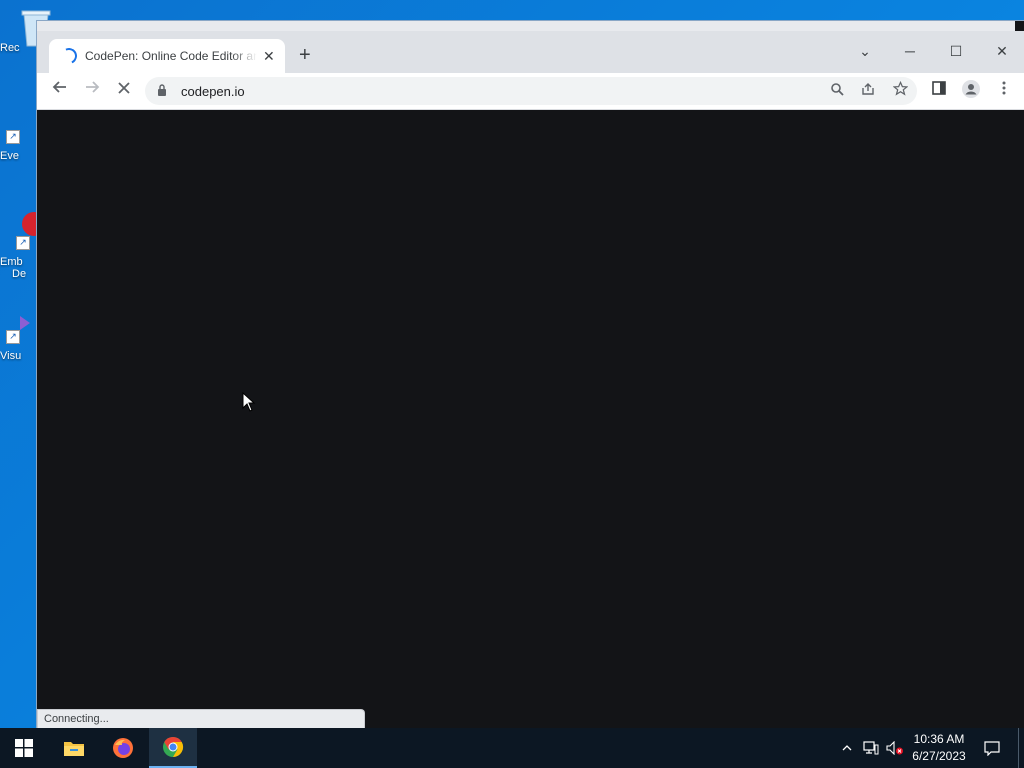 This screenshot has width=1024, height=768. I want to click on network-icon, so click(871, 748).